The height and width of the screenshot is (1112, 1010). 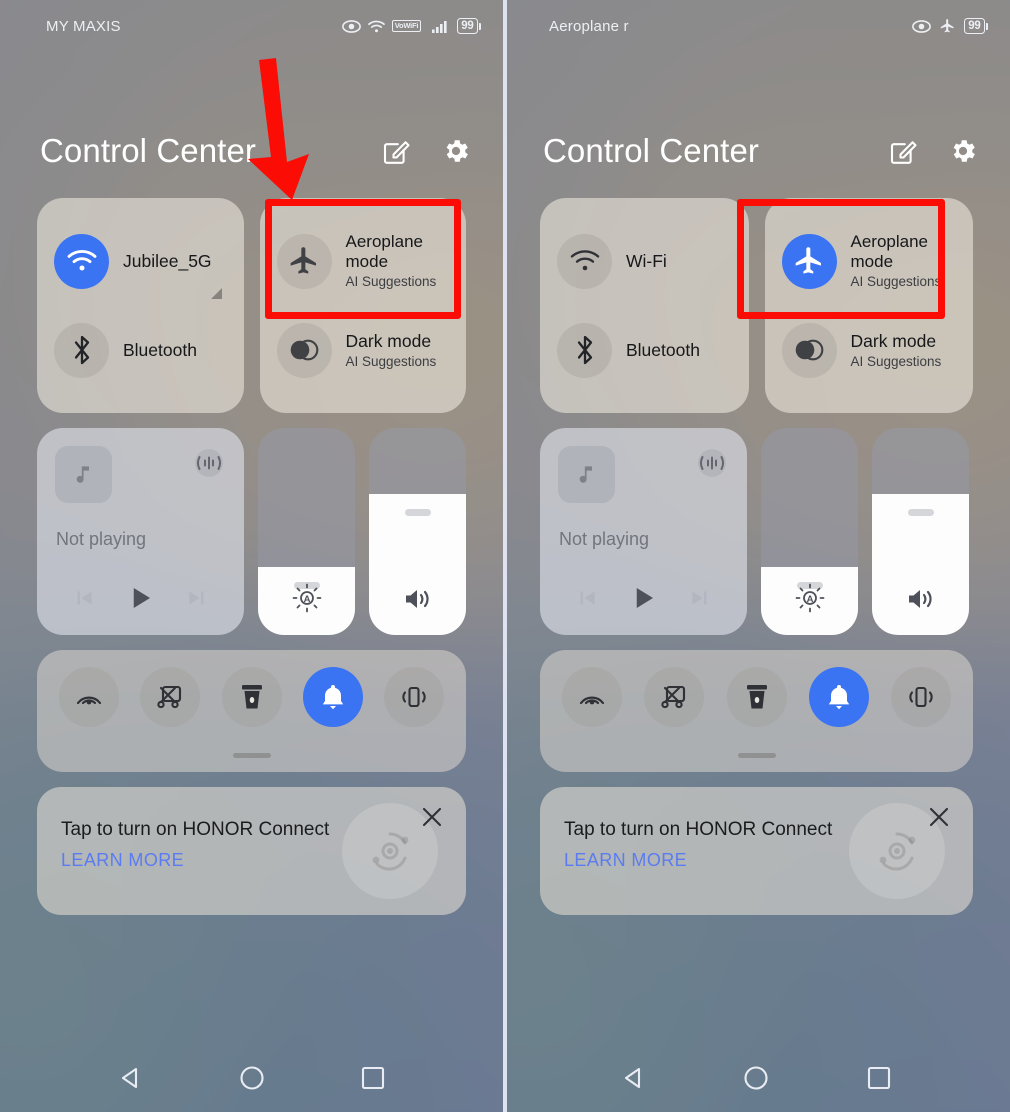 I want to click on media-controls, so click(x=643, y=598).